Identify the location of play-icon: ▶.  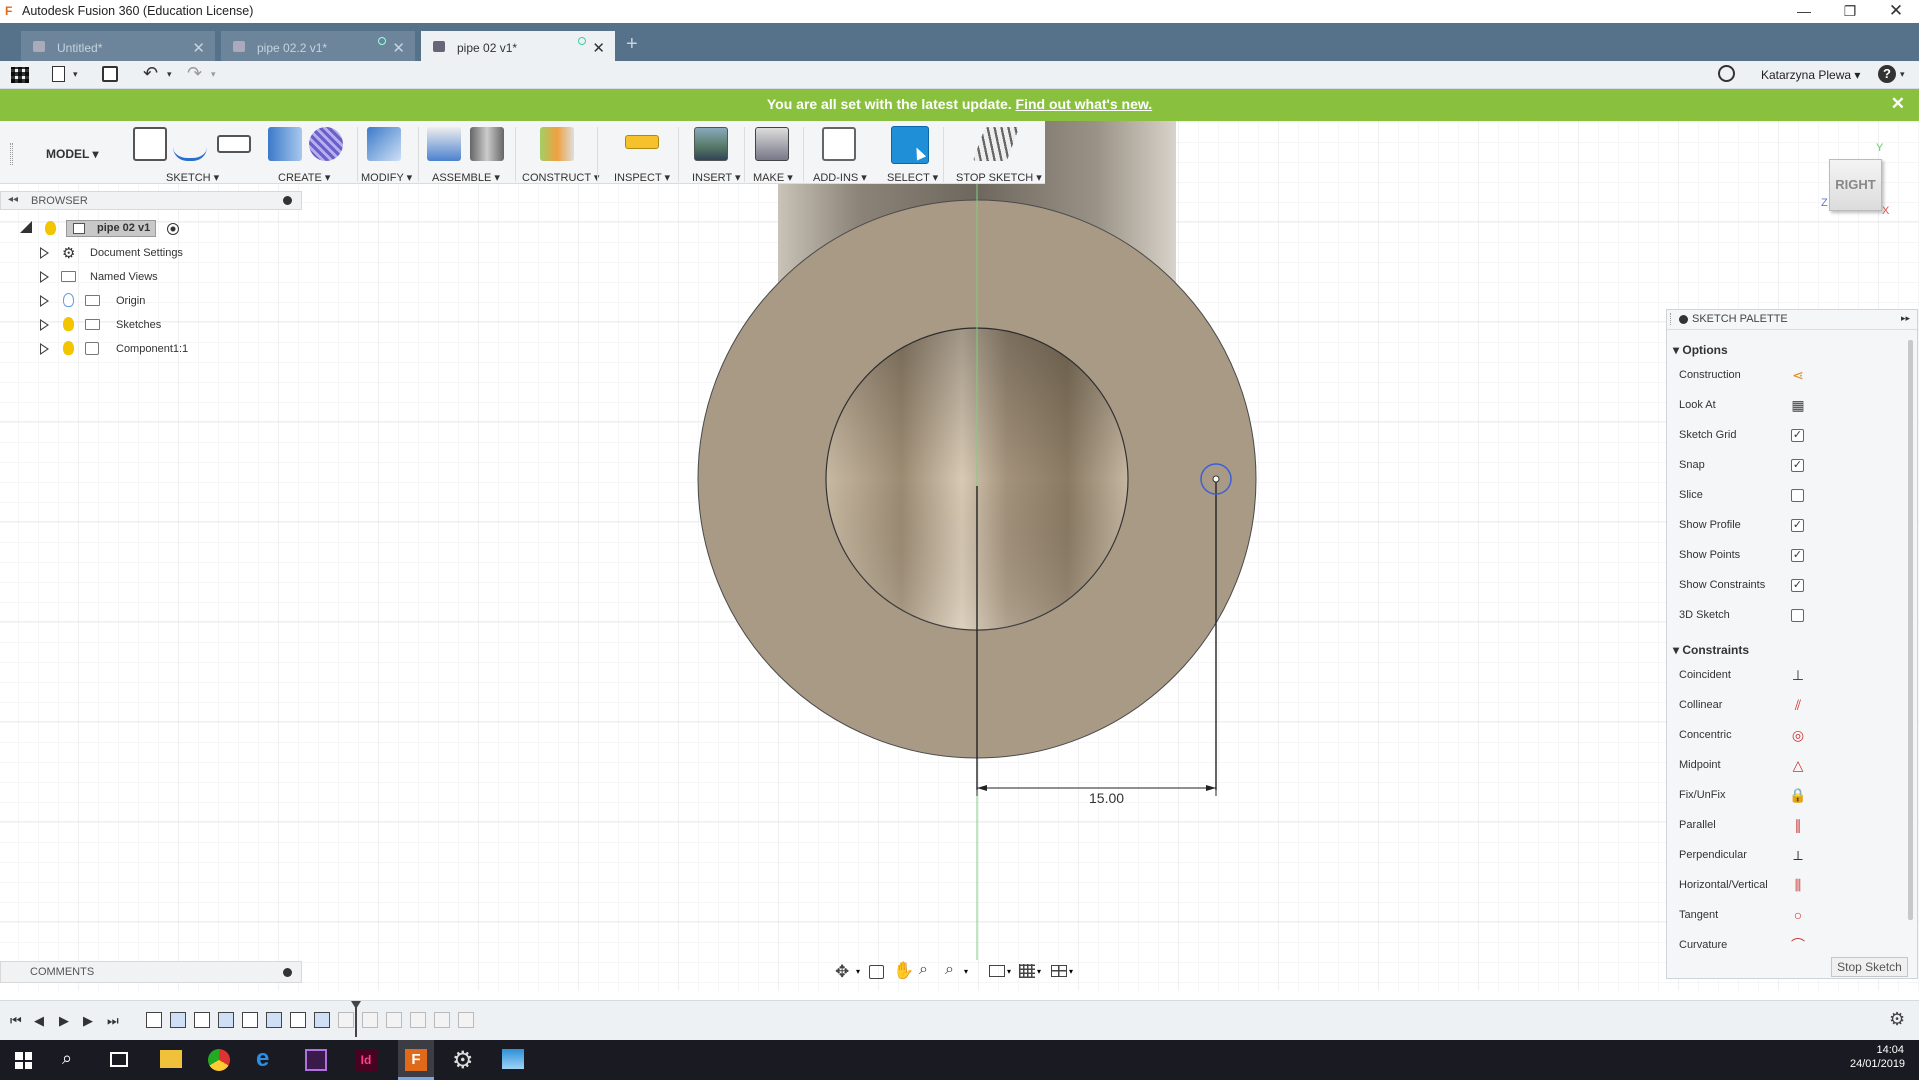
(64, 1021).